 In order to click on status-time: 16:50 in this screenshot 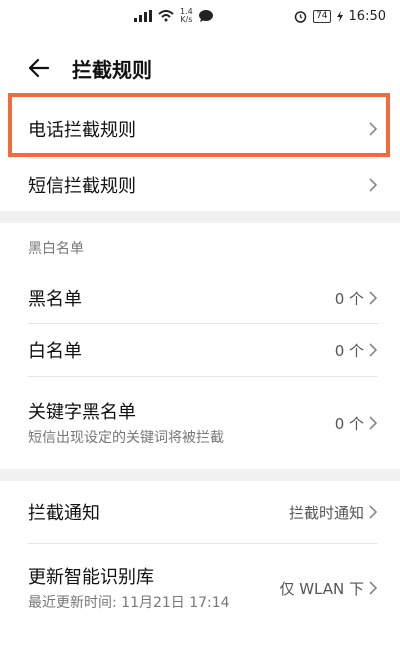, I will do `click(367, 16)`.